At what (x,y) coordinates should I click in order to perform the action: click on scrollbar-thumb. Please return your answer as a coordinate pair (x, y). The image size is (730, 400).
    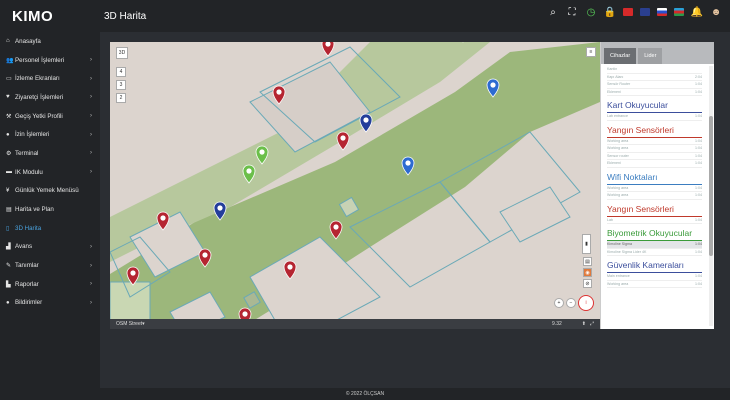
    Looking at the image, I should click on (711, 186).